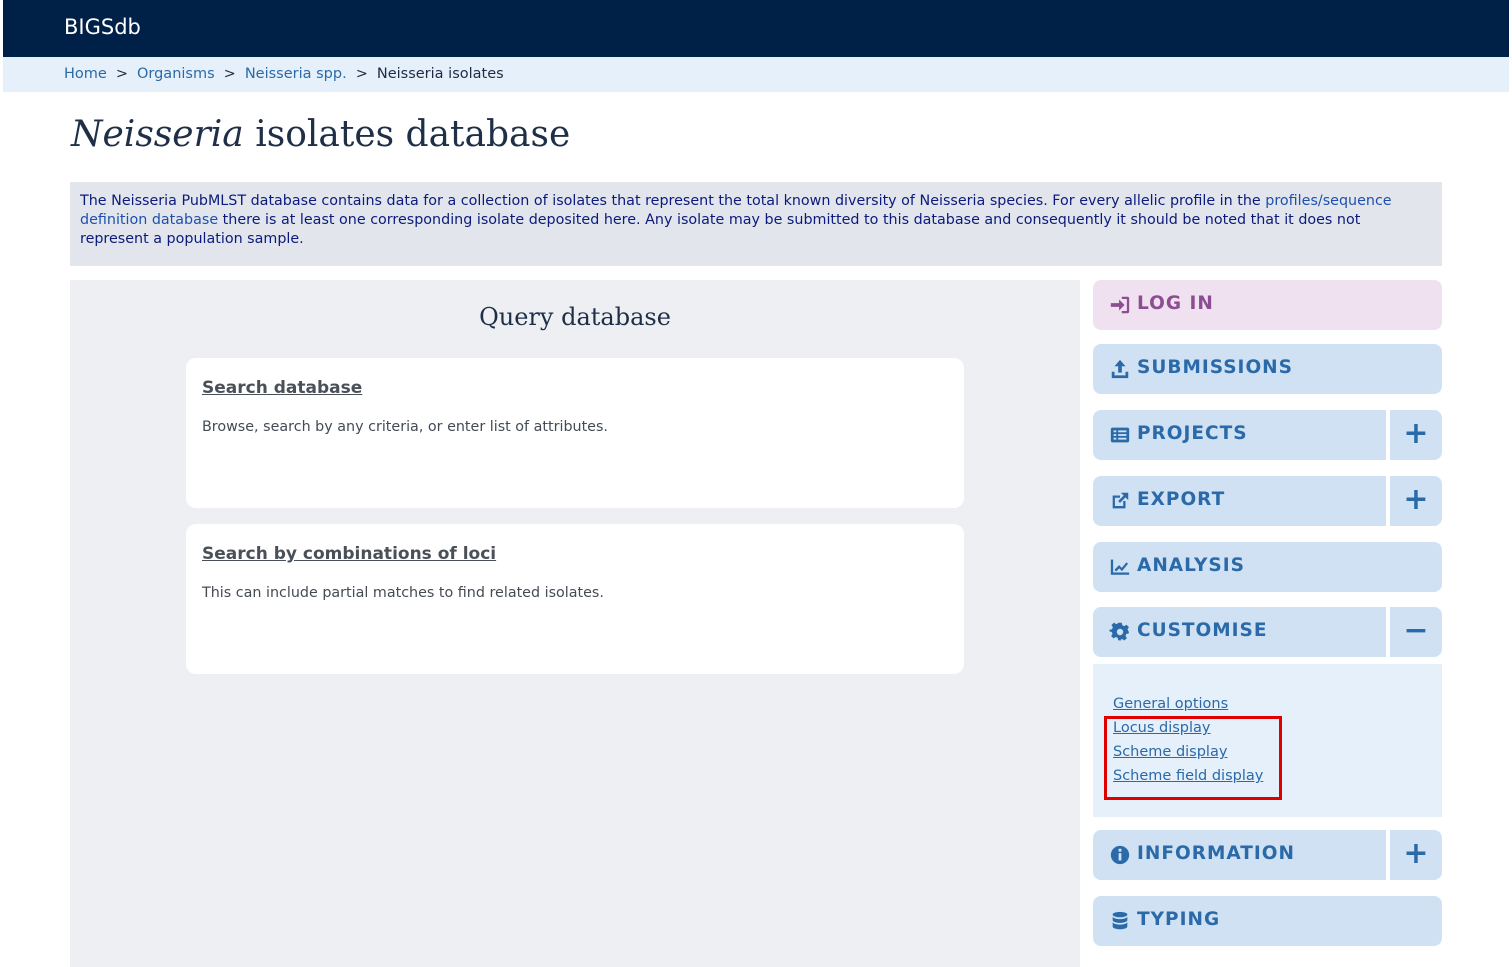  I want to click on analysis-label: ANALYSIS, so click(1191, 565).